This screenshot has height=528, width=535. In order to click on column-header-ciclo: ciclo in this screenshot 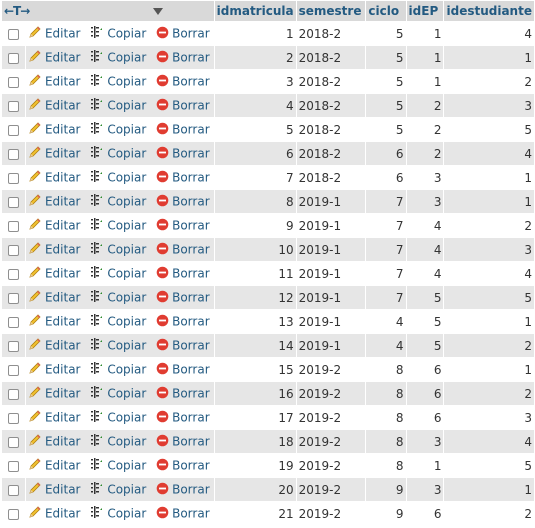, I will do `click(386, 11)`.